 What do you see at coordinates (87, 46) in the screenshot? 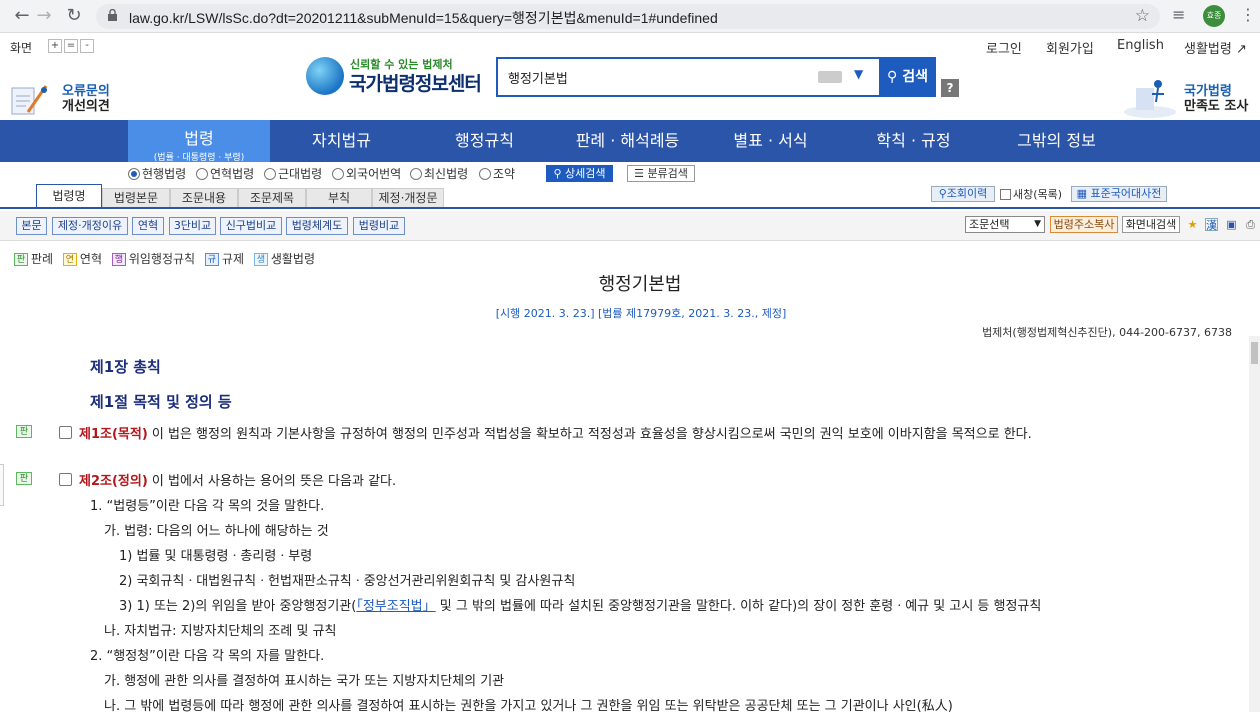
I see `zoom-out-button: -` at bounding box center [87, 46].